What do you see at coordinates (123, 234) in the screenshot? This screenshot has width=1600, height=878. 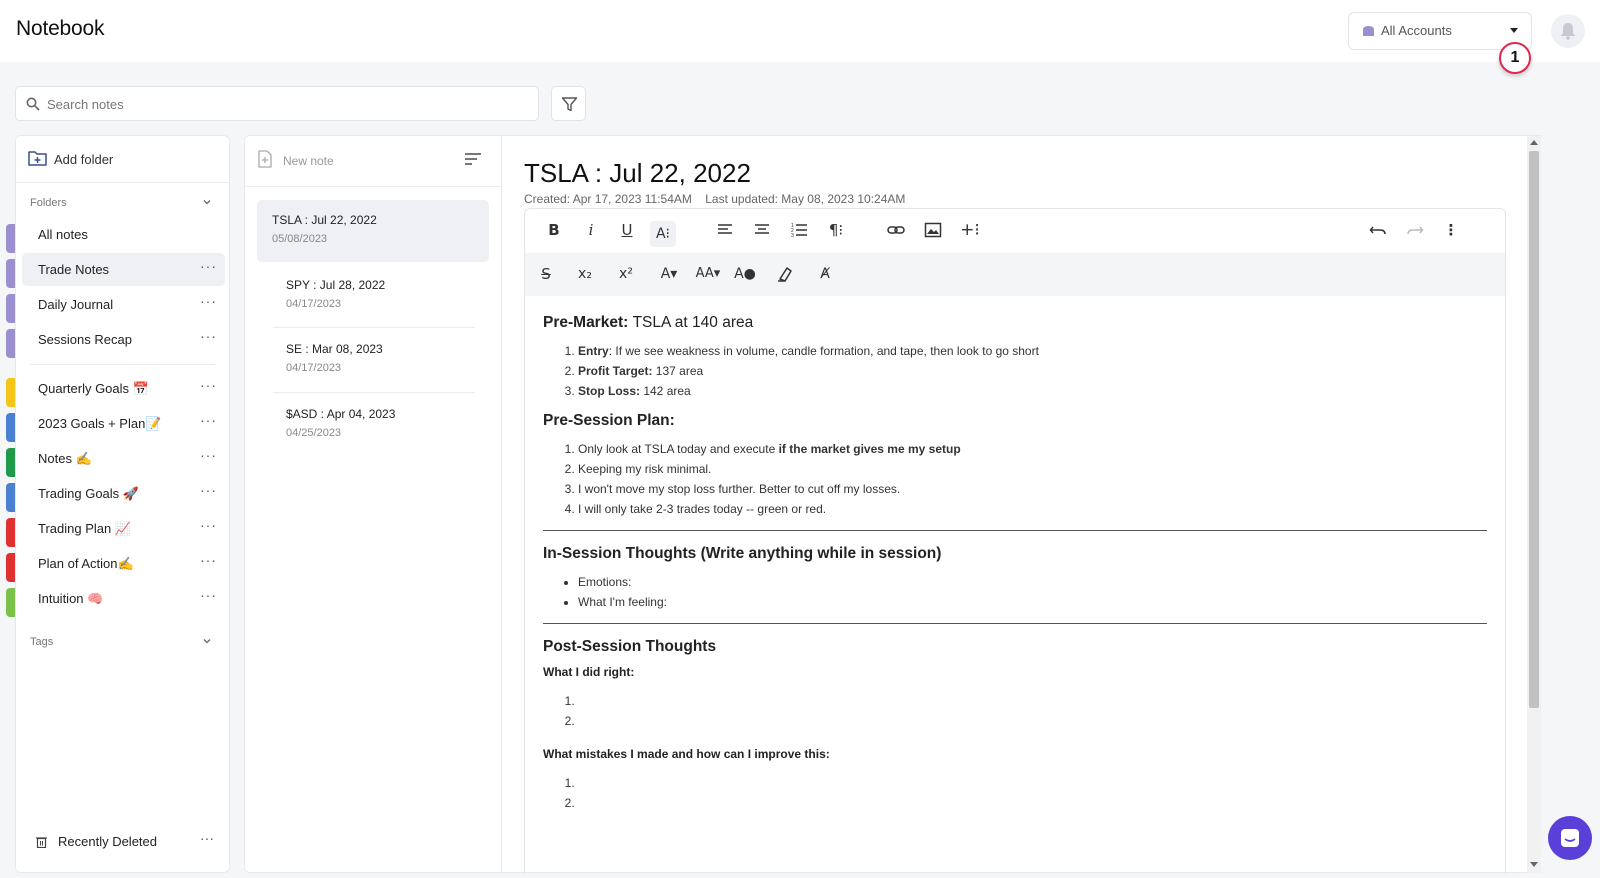 I see `folder-item-all-notes: All notes` at bounding box center [123, 234].